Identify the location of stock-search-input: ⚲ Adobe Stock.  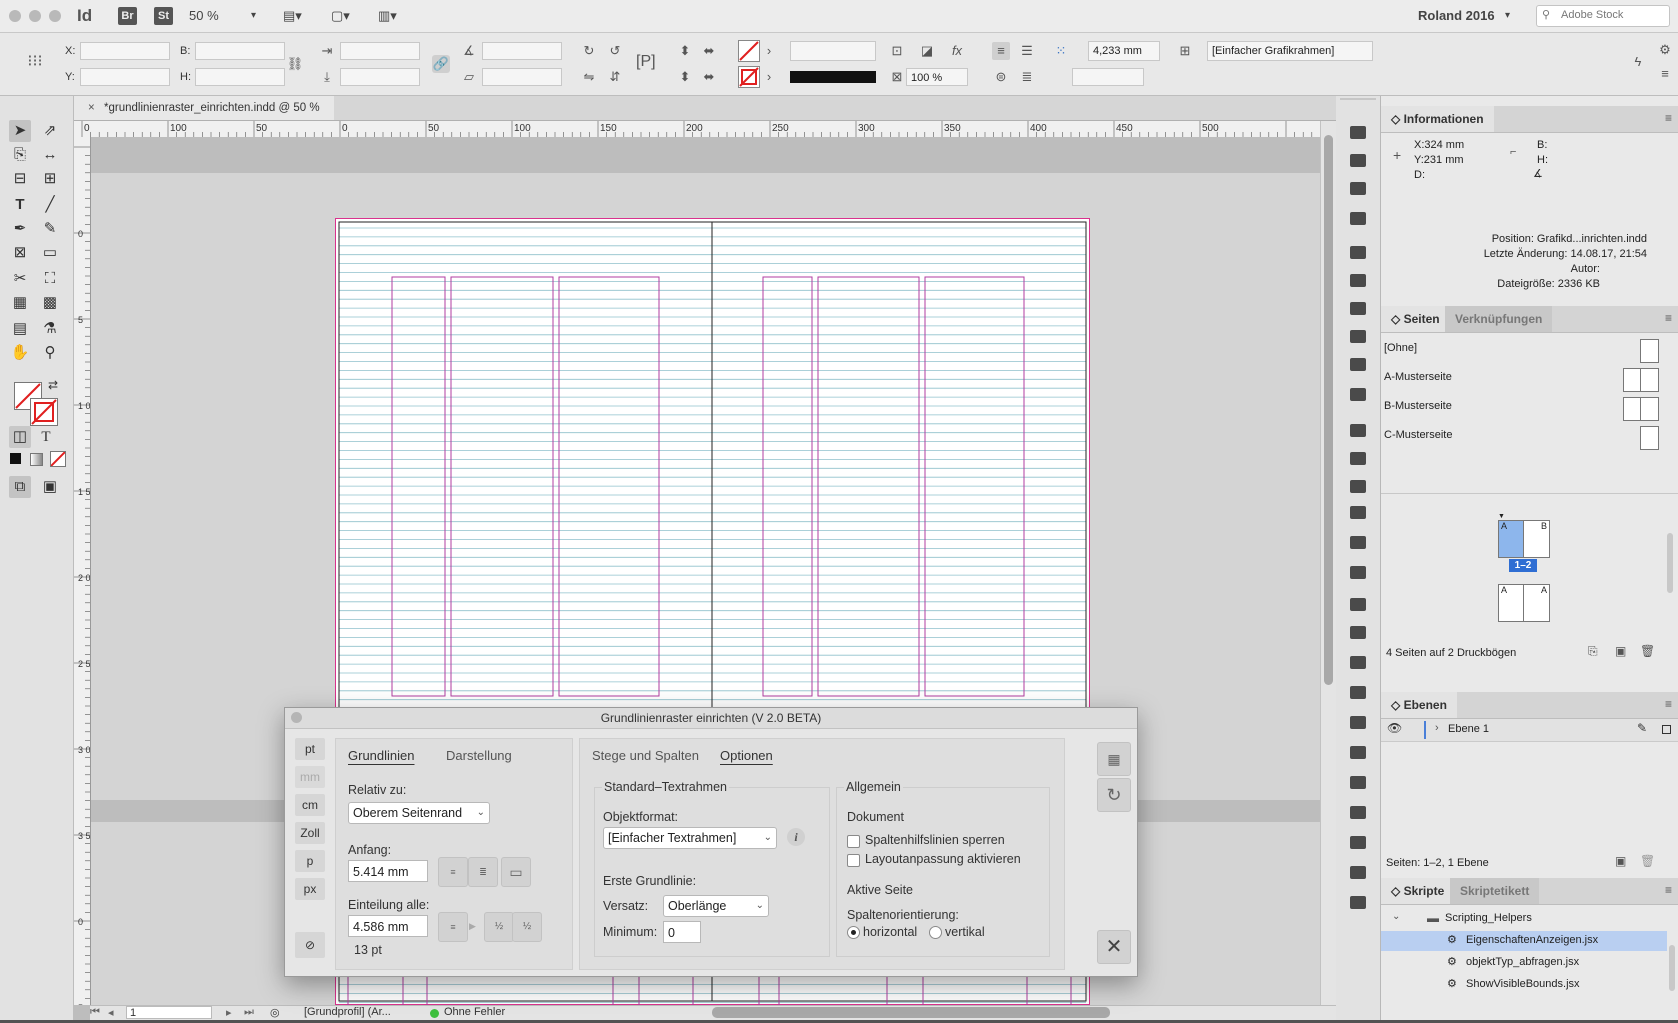
(1603, 16).